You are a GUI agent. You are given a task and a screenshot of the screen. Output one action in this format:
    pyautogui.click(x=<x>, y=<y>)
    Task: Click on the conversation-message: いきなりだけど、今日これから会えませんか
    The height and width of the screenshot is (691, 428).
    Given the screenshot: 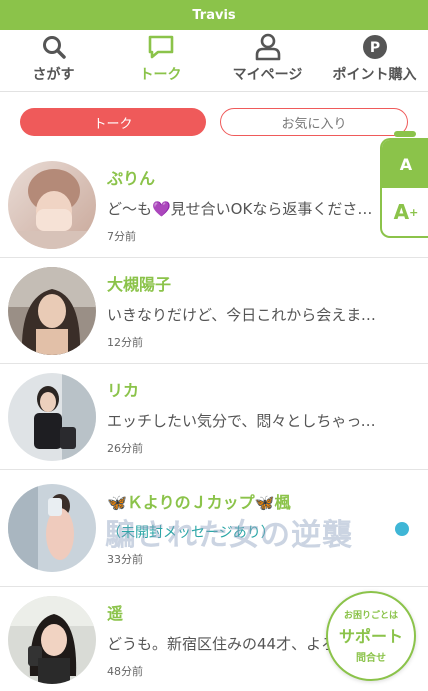 What is the action you would take?
    pyautogui.click(x=242, y=315)
    